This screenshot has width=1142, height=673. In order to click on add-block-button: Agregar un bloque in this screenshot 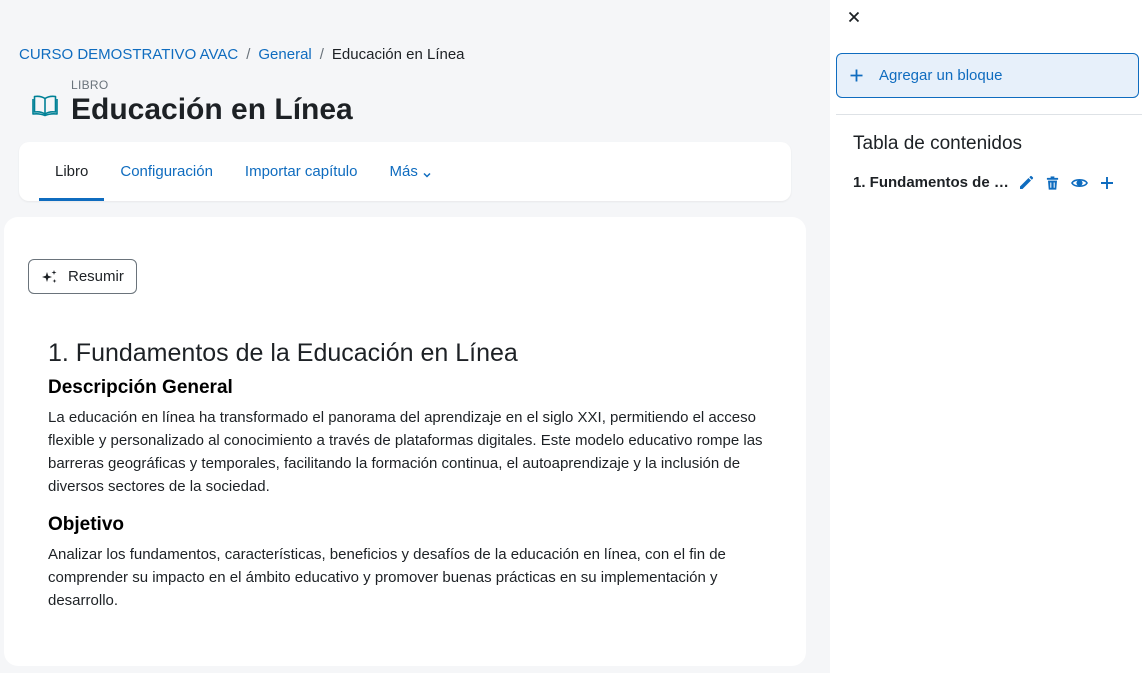, I will do `click(987, 75)`.